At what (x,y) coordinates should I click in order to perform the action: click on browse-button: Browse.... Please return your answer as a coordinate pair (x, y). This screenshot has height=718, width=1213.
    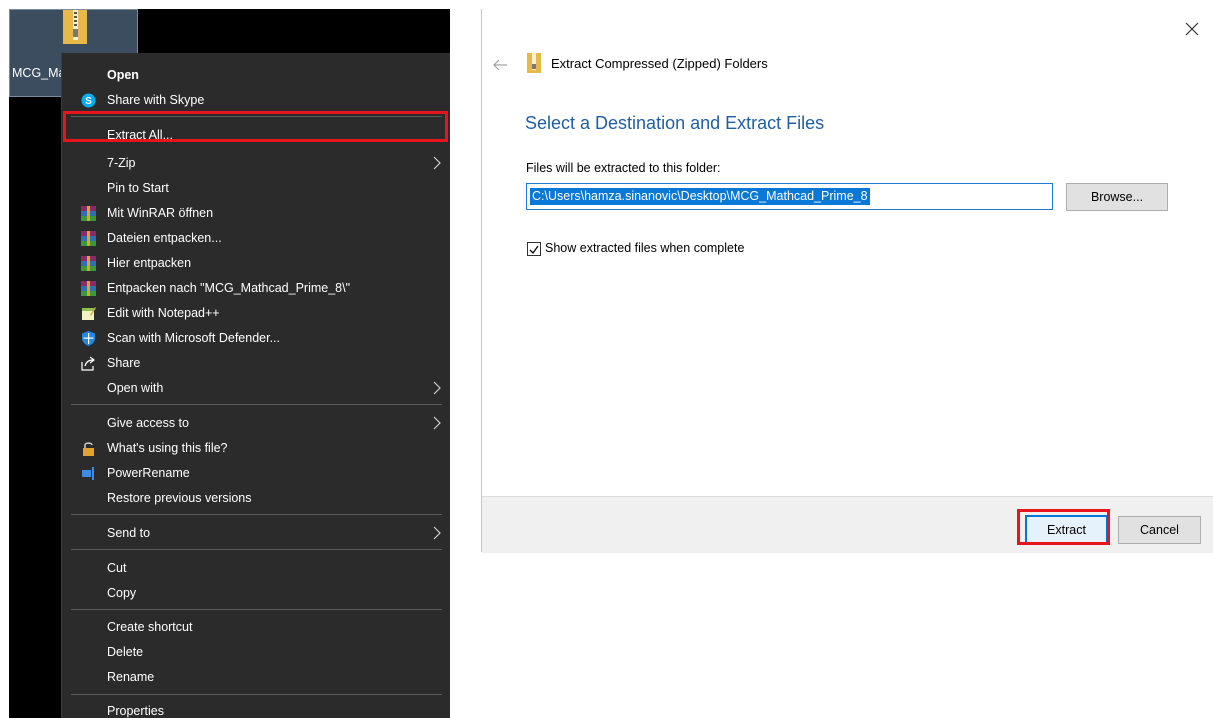
    Looking at the image, I should click on (1117, 197).